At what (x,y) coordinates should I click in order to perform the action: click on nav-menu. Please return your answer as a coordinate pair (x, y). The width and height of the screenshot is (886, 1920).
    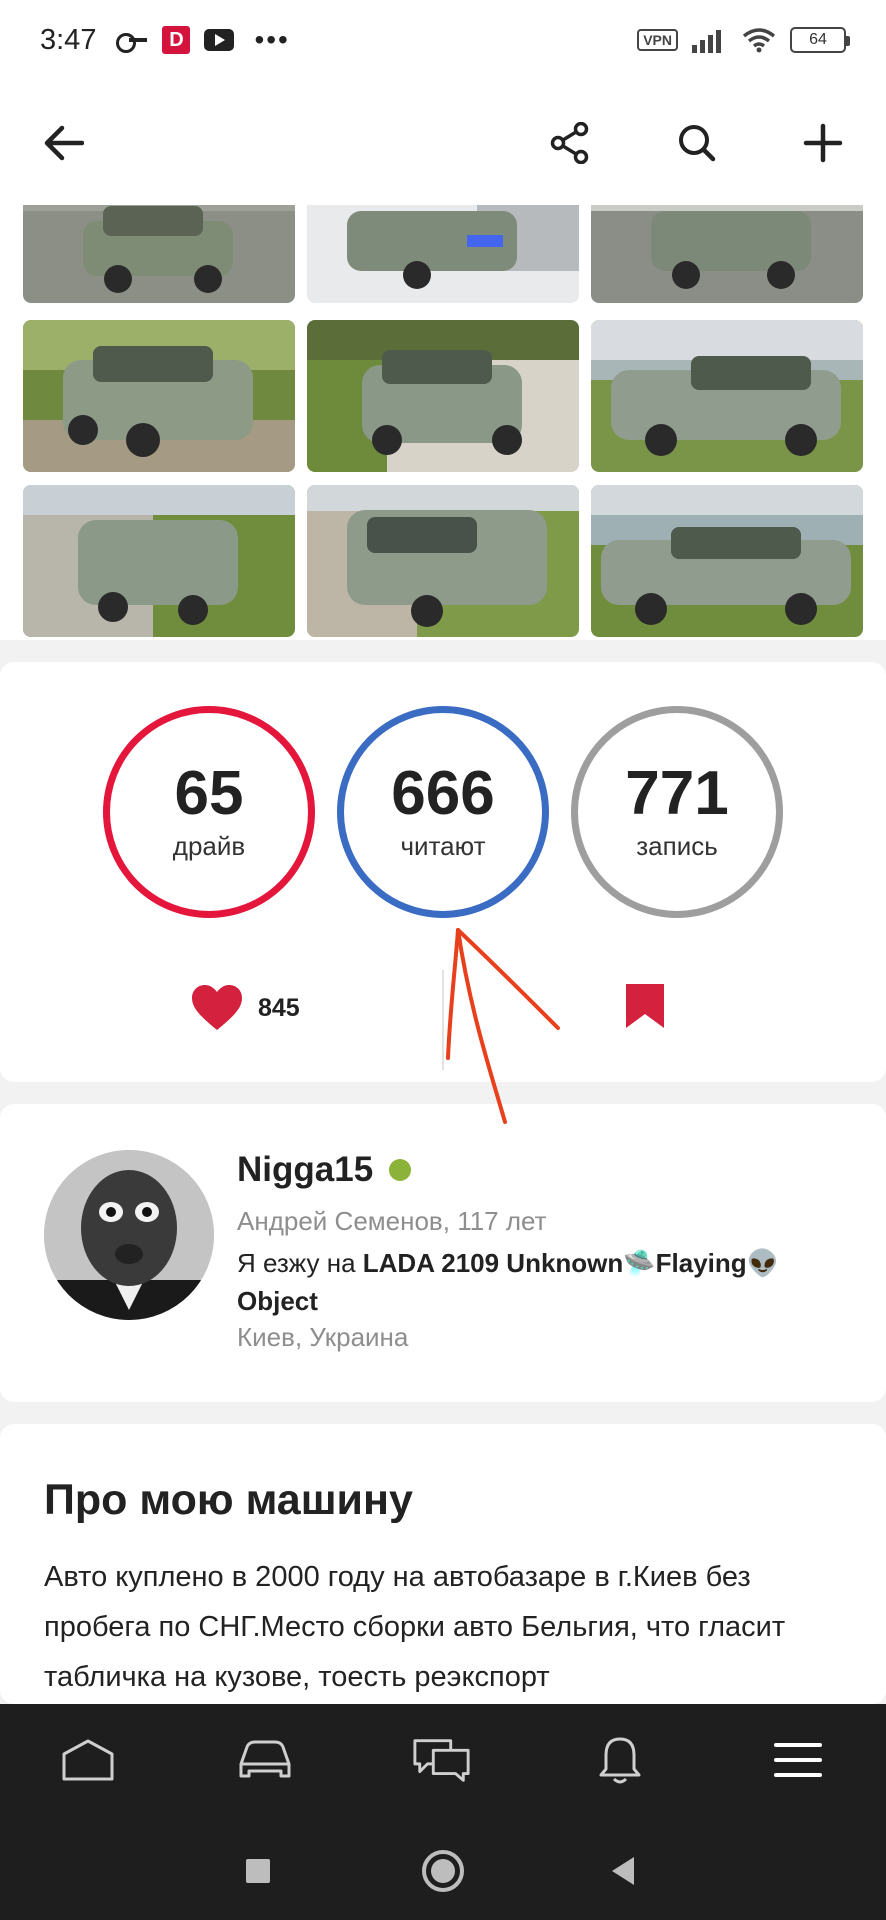
    Looking at the image, I should click on (798, 1760).